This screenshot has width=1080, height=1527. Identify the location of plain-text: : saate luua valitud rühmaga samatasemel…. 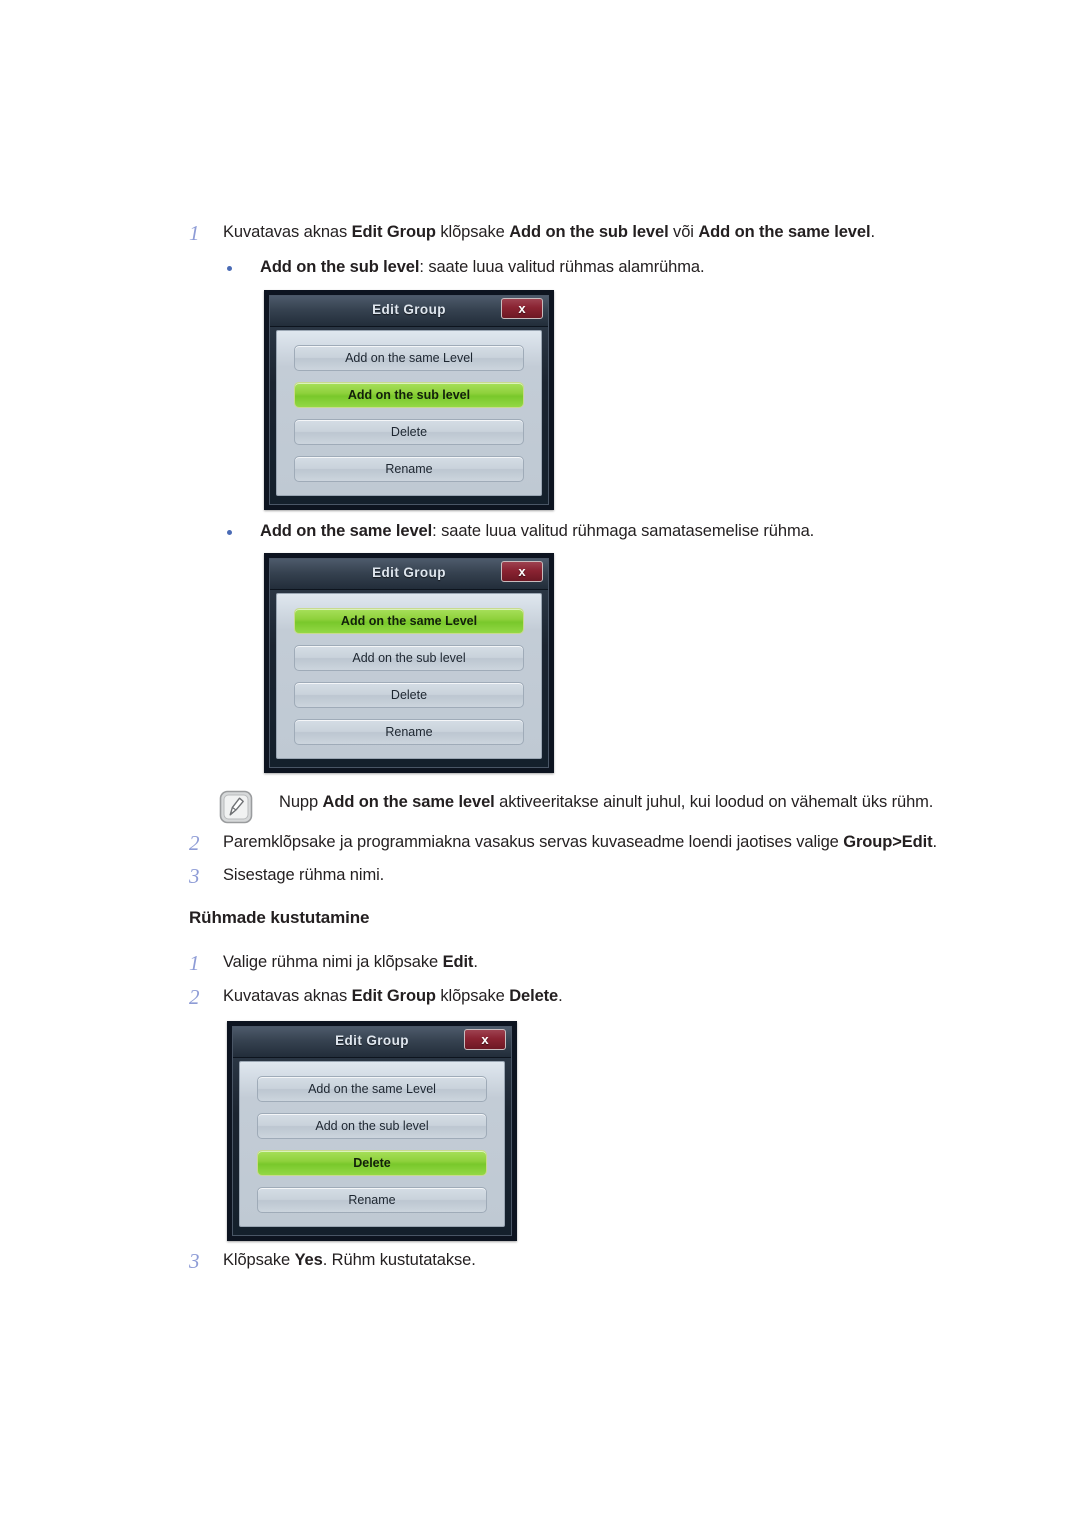
(623, 531).